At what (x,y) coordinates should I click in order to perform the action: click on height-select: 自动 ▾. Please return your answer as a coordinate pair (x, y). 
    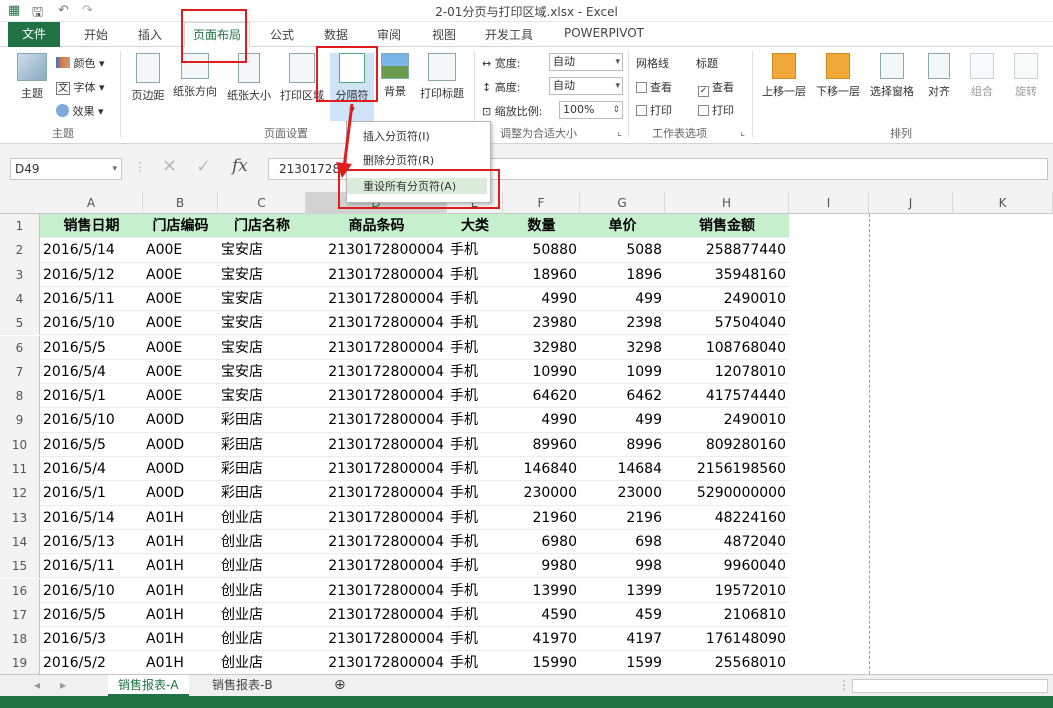
    Looking at the image, I should click on (586, 86).